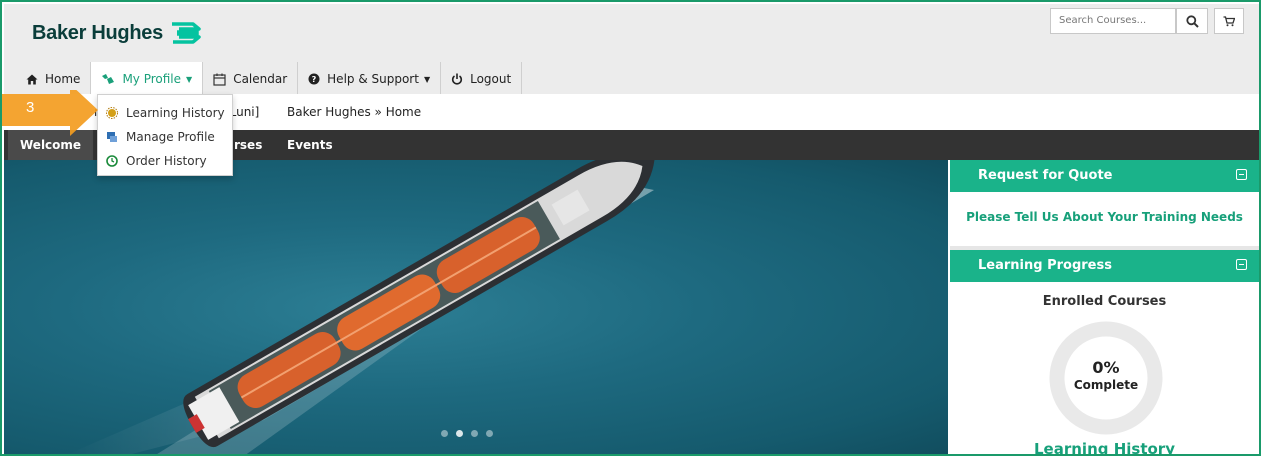 Image resolution: width=1261 pixels, height=456 pixels. What do you see at coordinates (112, 137) in the screenshot?
I see `profile-card-icon` at bounding box center [112, 137].